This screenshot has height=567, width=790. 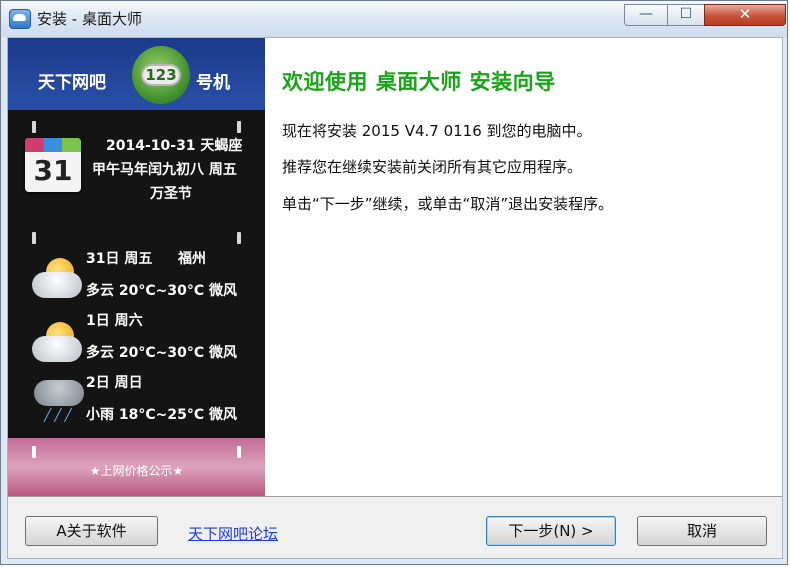 I want to click on maximize-icon: ☐, so click(x=686, y=14).